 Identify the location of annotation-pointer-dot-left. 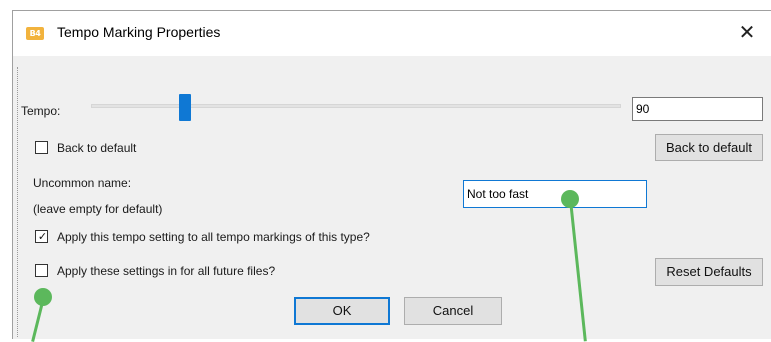
(43, 297).